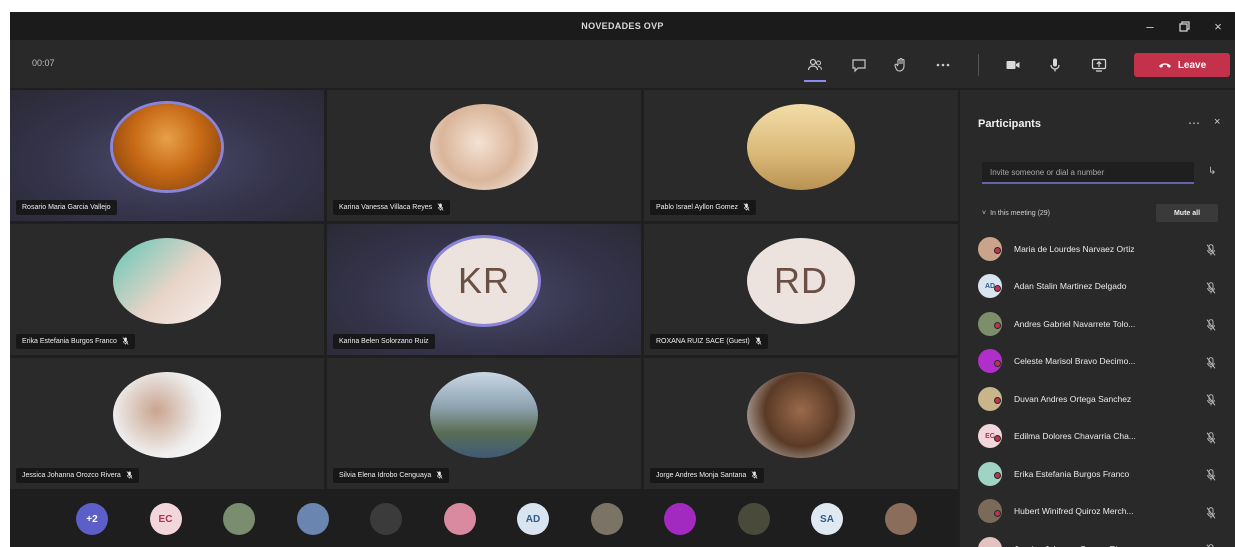 This screenshot has height=547, width=1235. What do you see at coordinates (801, 281) in the screenshot?
I see `avatar-initials: RD` at bounding box center [801, 281].